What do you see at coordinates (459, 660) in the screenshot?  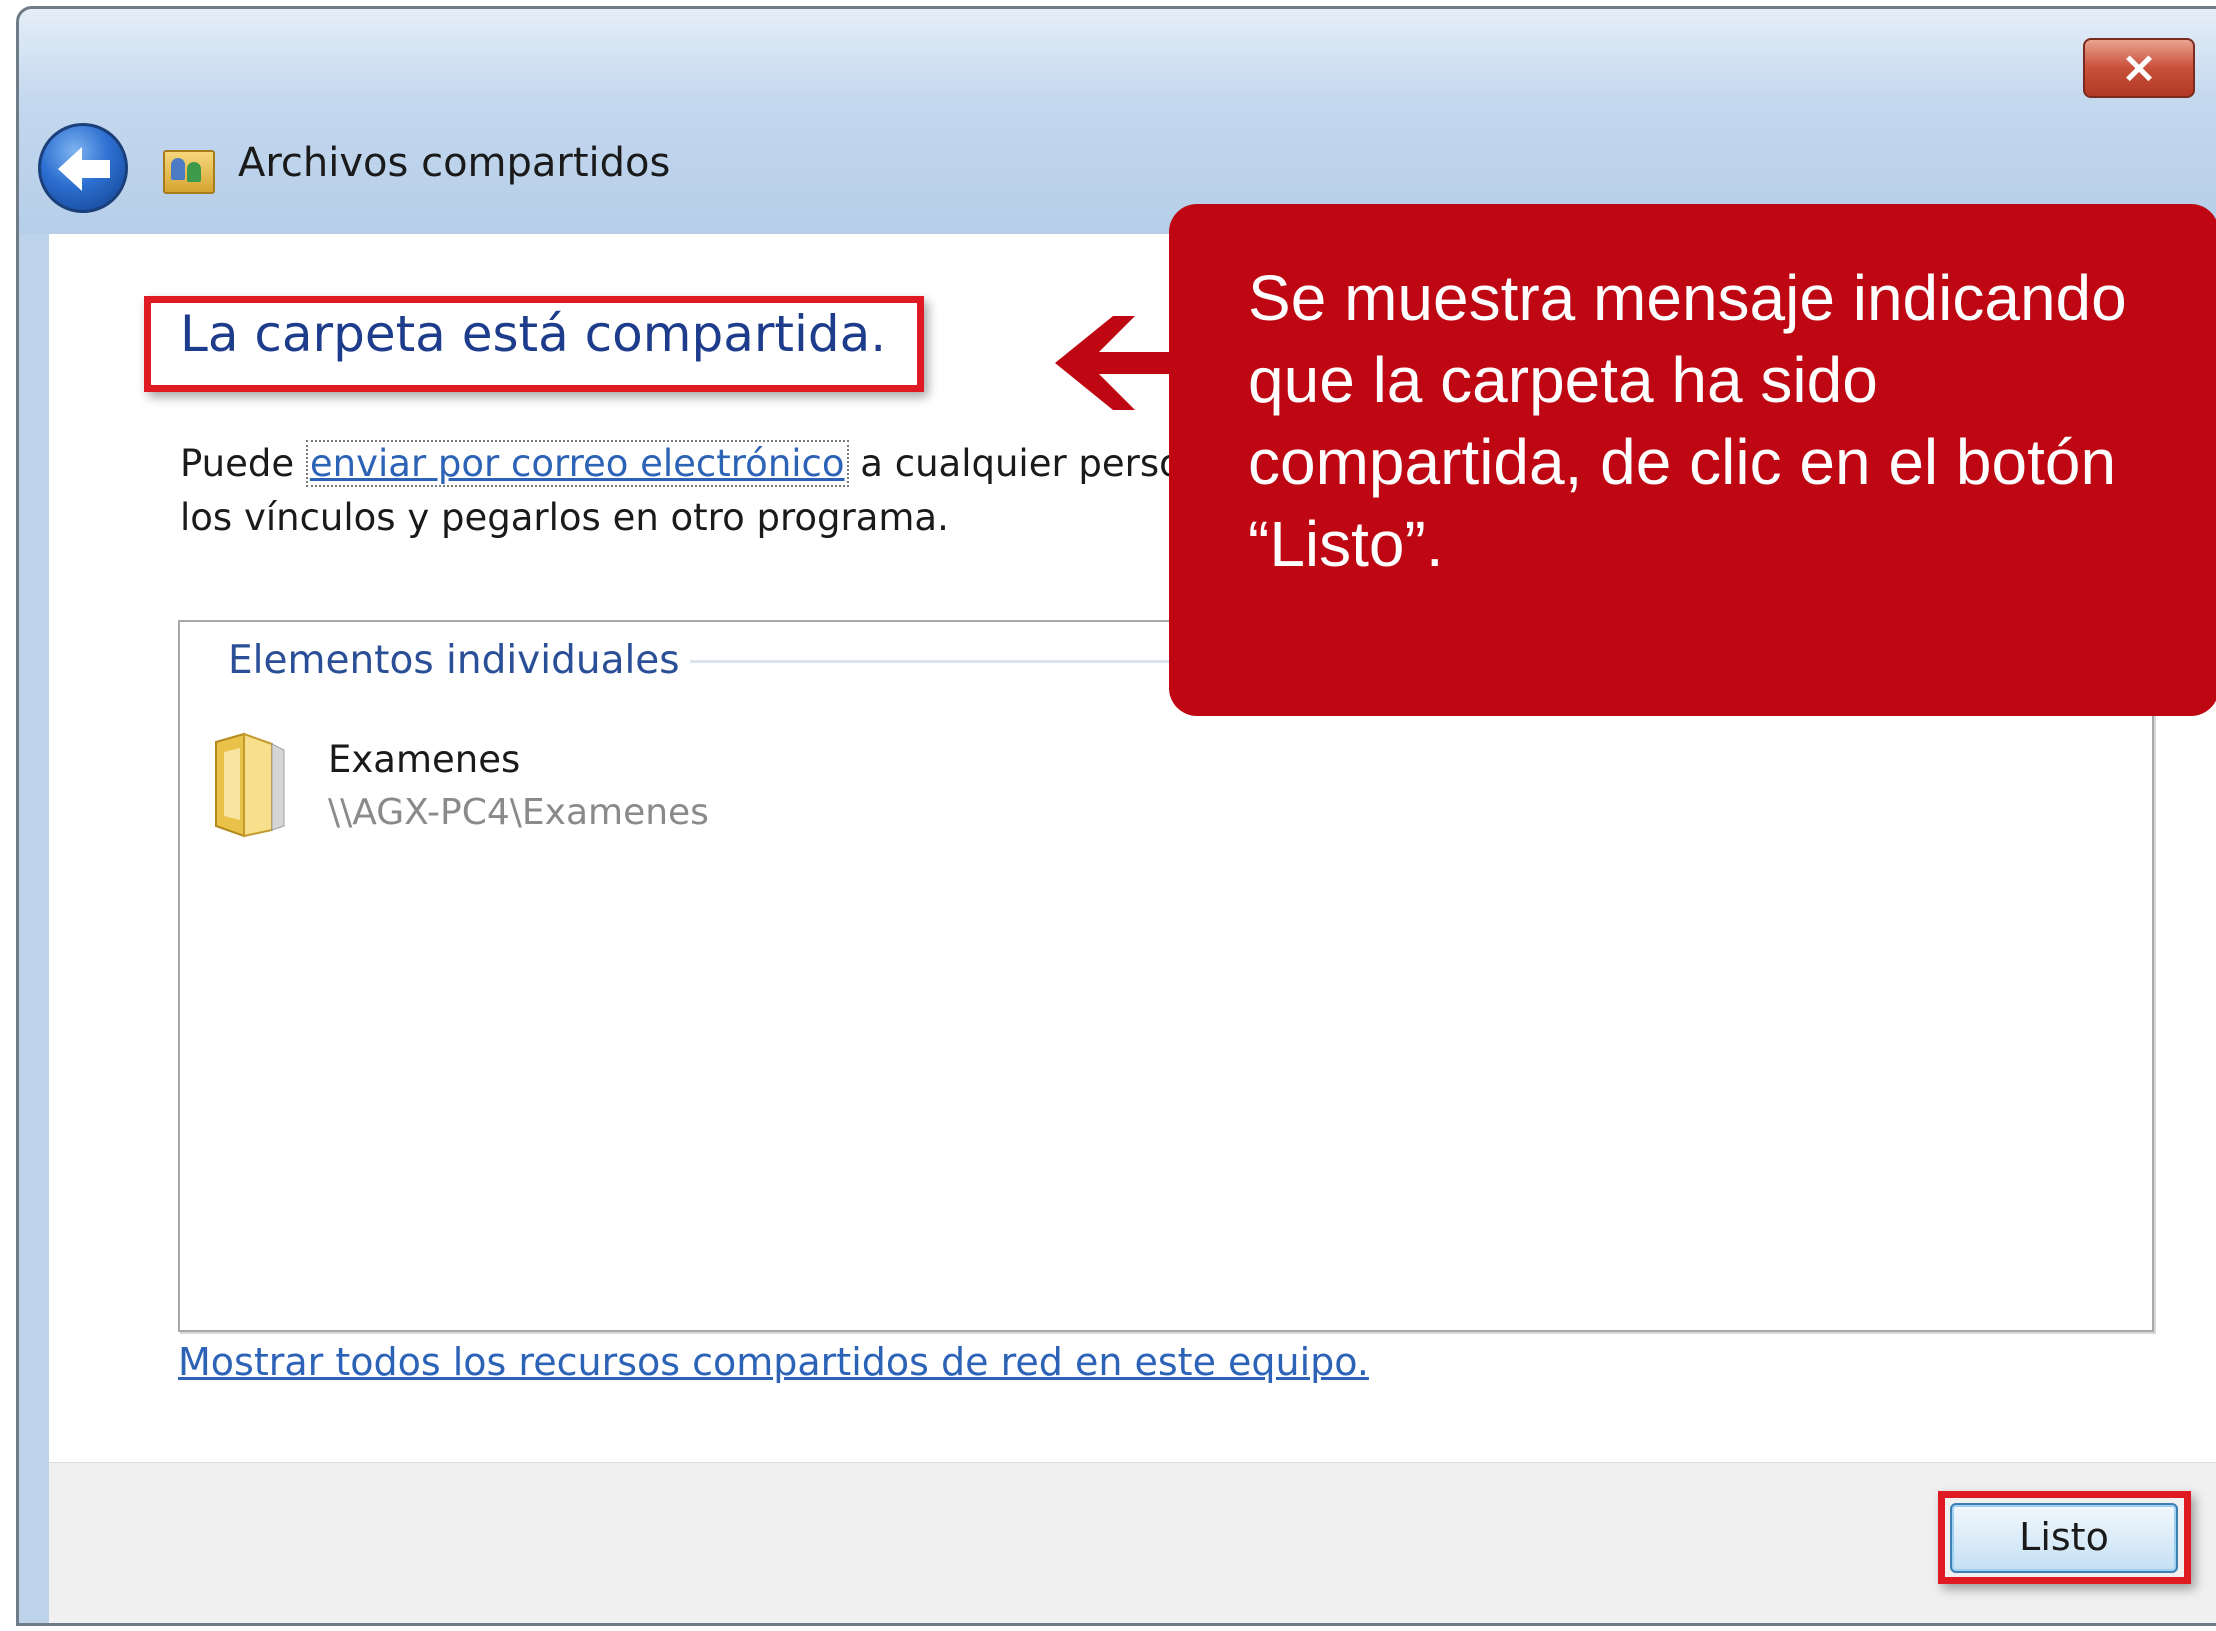 I see `group-title: Elementos individuales` at bounding box center [459, 660].